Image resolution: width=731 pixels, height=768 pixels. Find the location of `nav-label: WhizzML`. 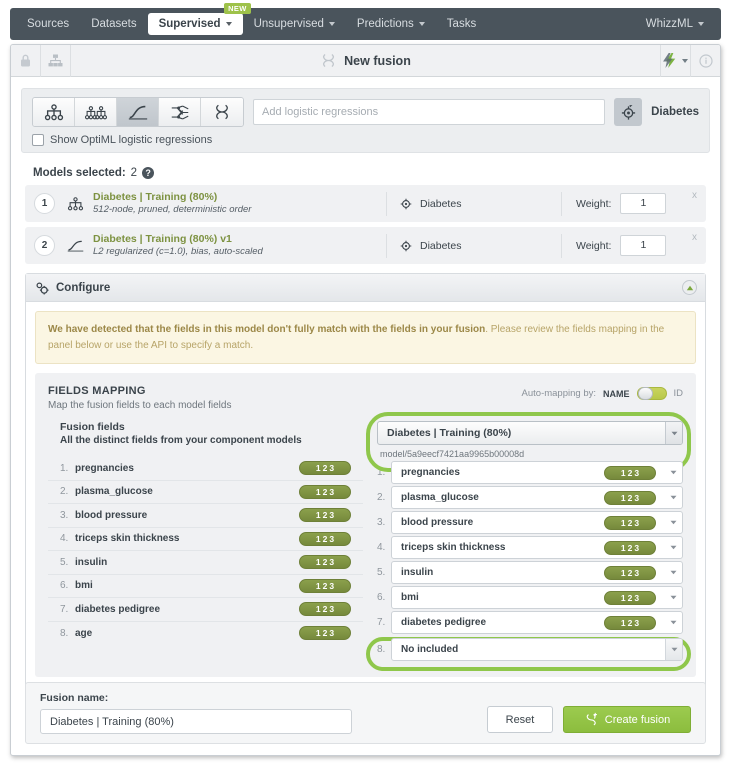

nav-label: WhizzML is located at coordinates (669, 24).